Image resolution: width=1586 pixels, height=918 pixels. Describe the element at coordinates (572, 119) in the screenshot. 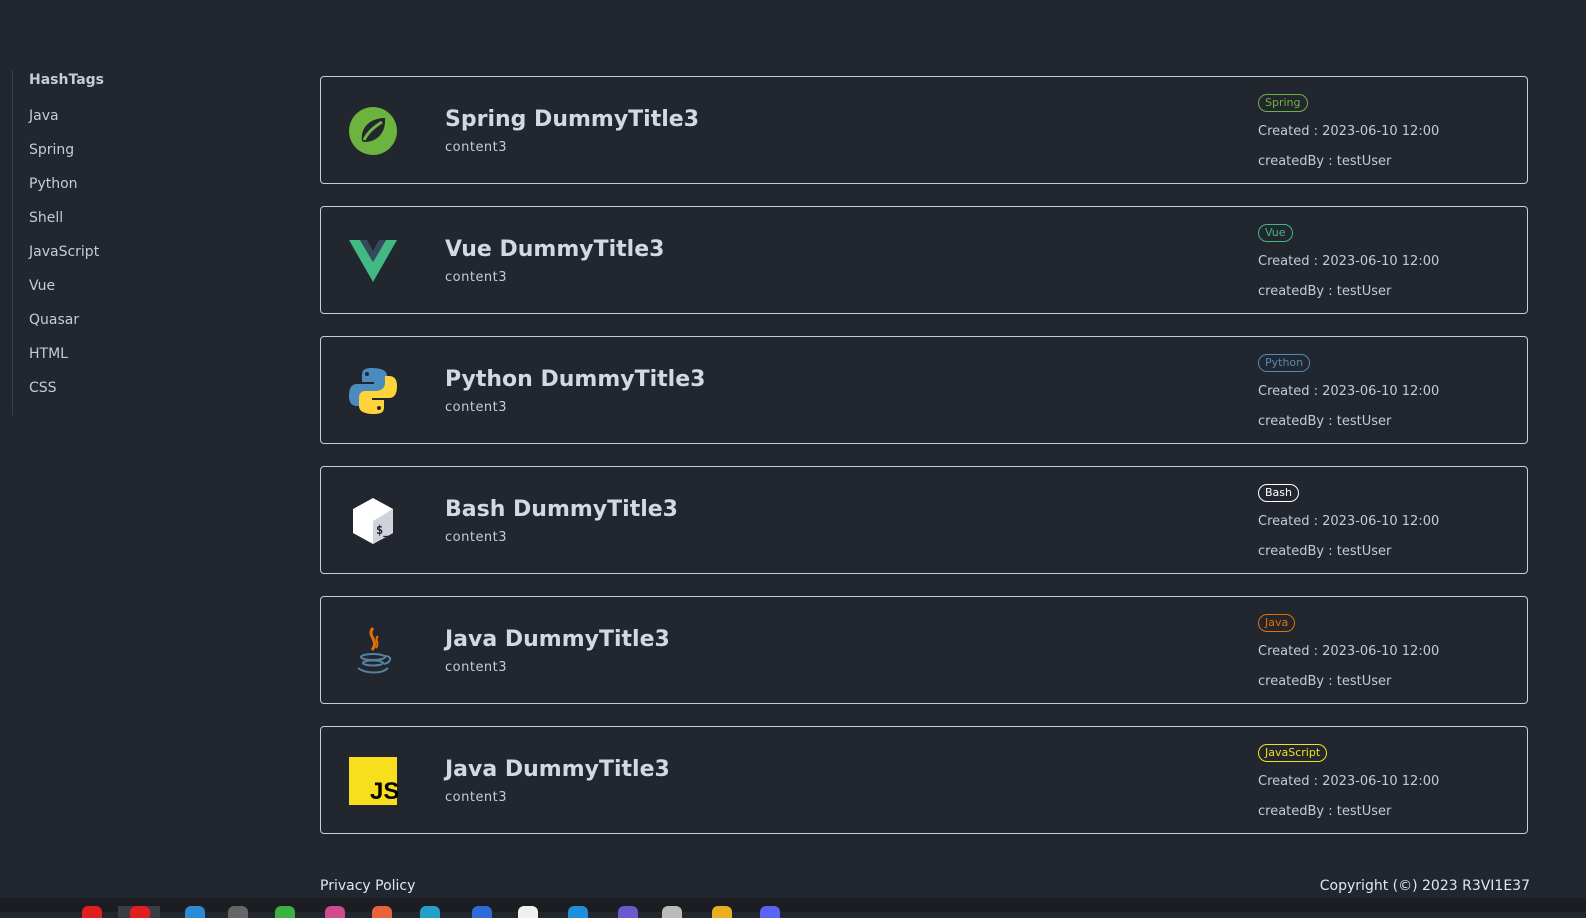

I see `post-title: Spring DummyTitle3` at that location.